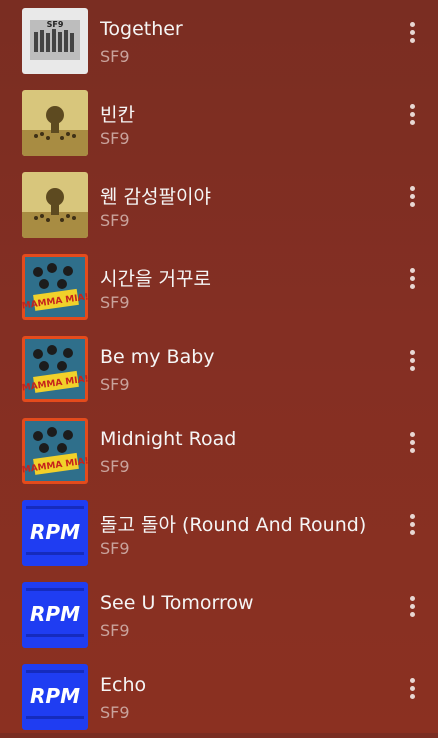 This screenshot has width=438, height=738. Describe the element at coordinates (219, 287) in the screenshot. I see `song-row: MAMMA MIA! 시간을 거꾸로 SF9` at that location.